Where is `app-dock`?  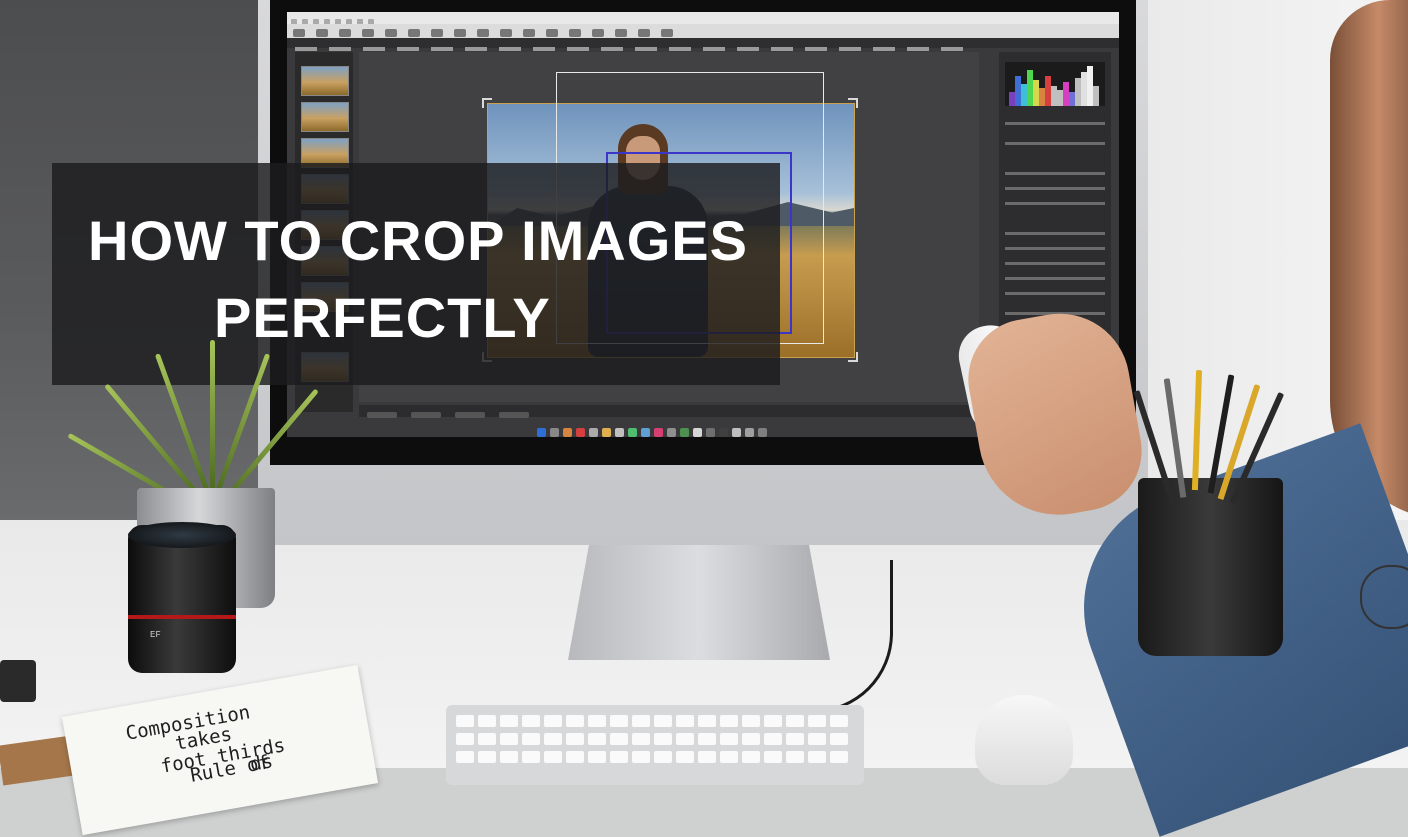
app-dock is located at coordinates (672, 430).